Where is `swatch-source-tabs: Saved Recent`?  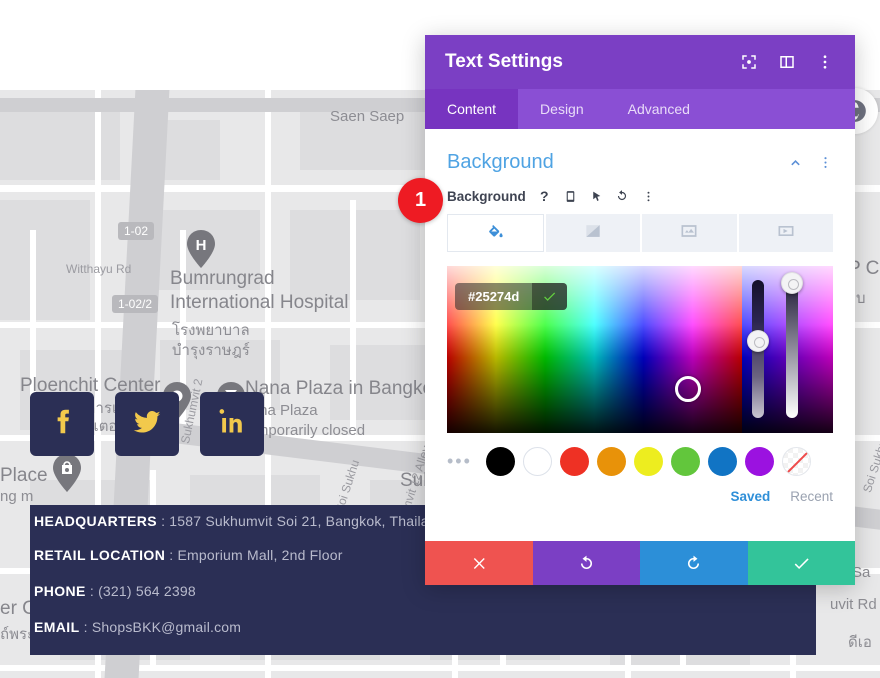 swatch-source-tabs: Saved Recent is located at coordinates (640, 496).